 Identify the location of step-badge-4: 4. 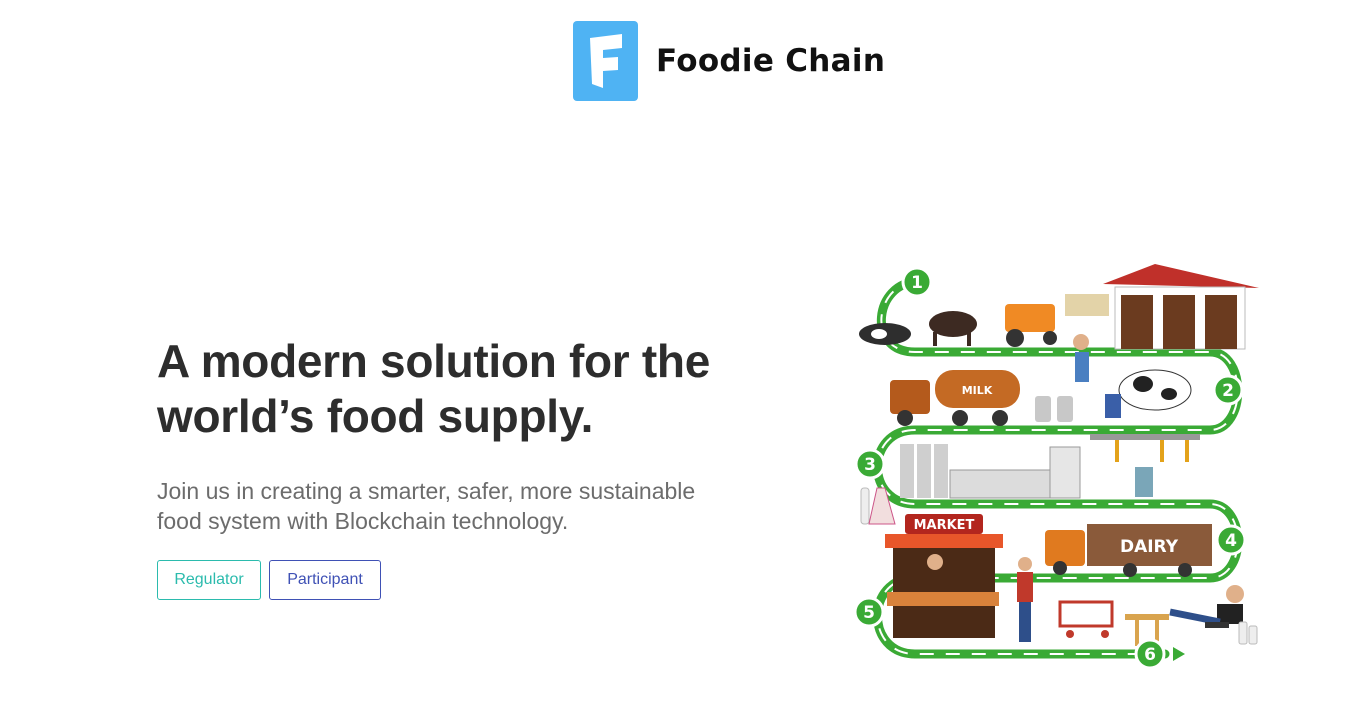
(1231, 540).